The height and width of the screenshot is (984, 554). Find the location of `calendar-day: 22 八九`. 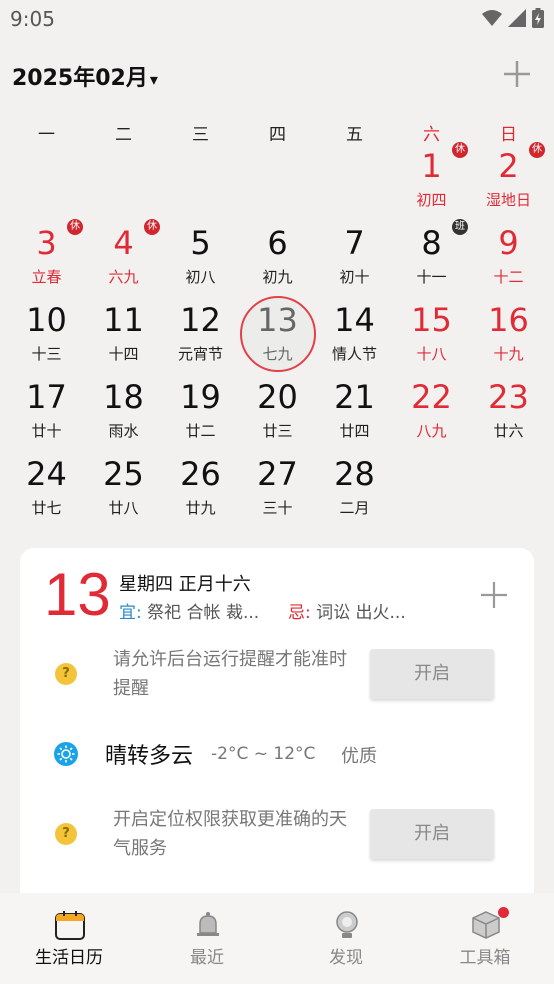

calendar-day: 22 八九 is located at coordinates (431, 400).